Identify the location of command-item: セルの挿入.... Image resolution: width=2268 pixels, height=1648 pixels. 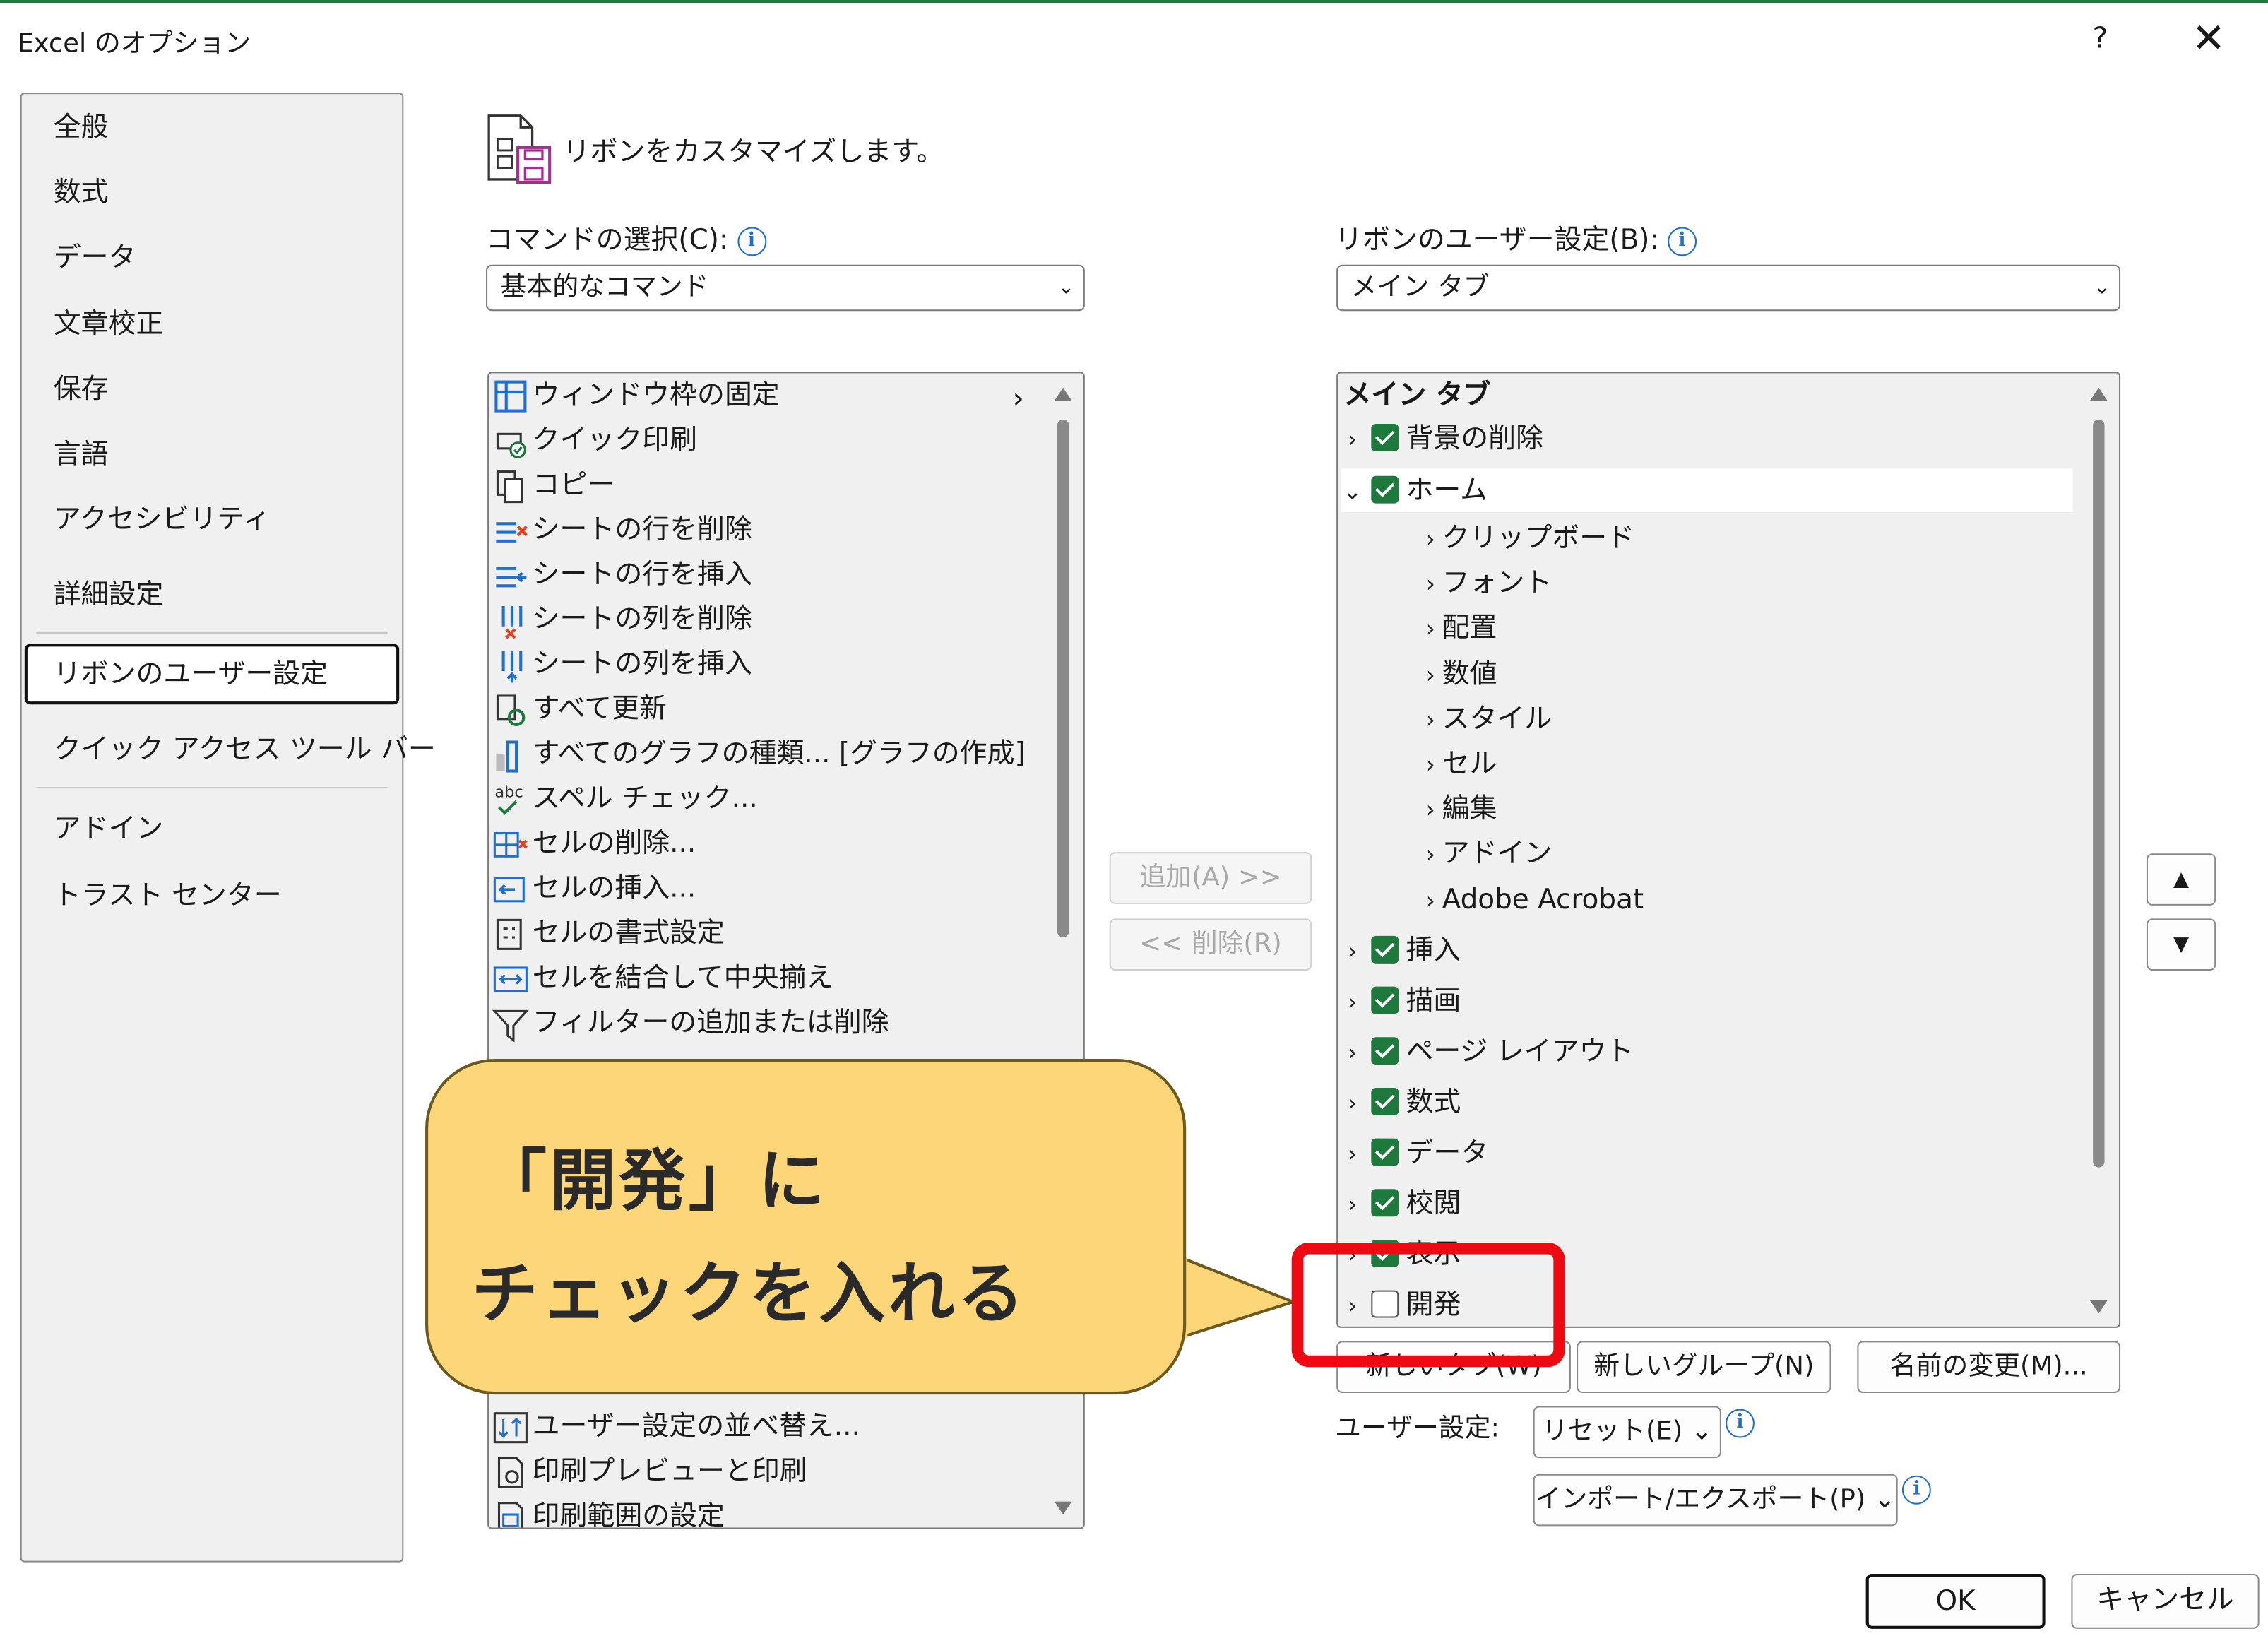
(594, 888).